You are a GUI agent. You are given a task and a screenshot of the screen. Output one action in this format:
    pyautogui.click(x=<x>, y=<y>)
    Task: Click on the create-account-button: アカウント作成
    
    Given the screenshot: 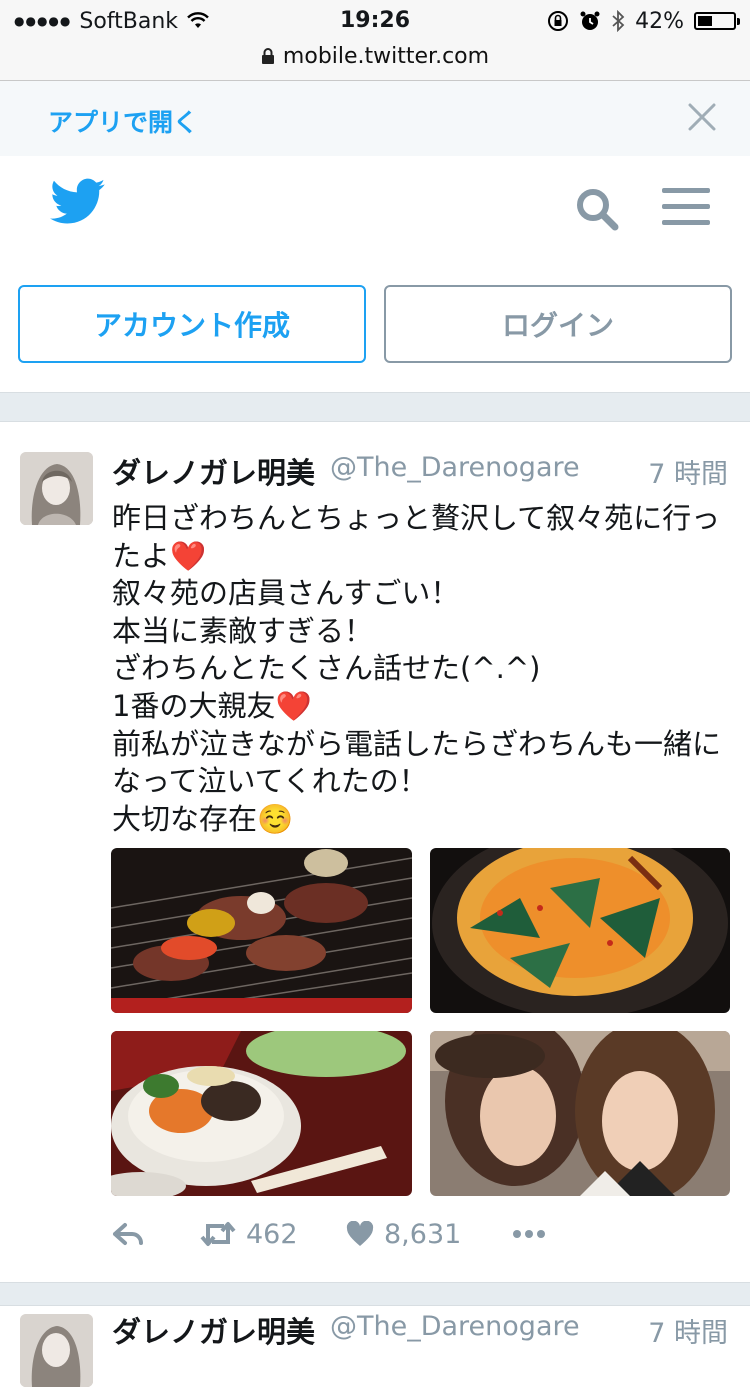 What is the action you would take?
    pyautogui.click(x=192, y=324)
    